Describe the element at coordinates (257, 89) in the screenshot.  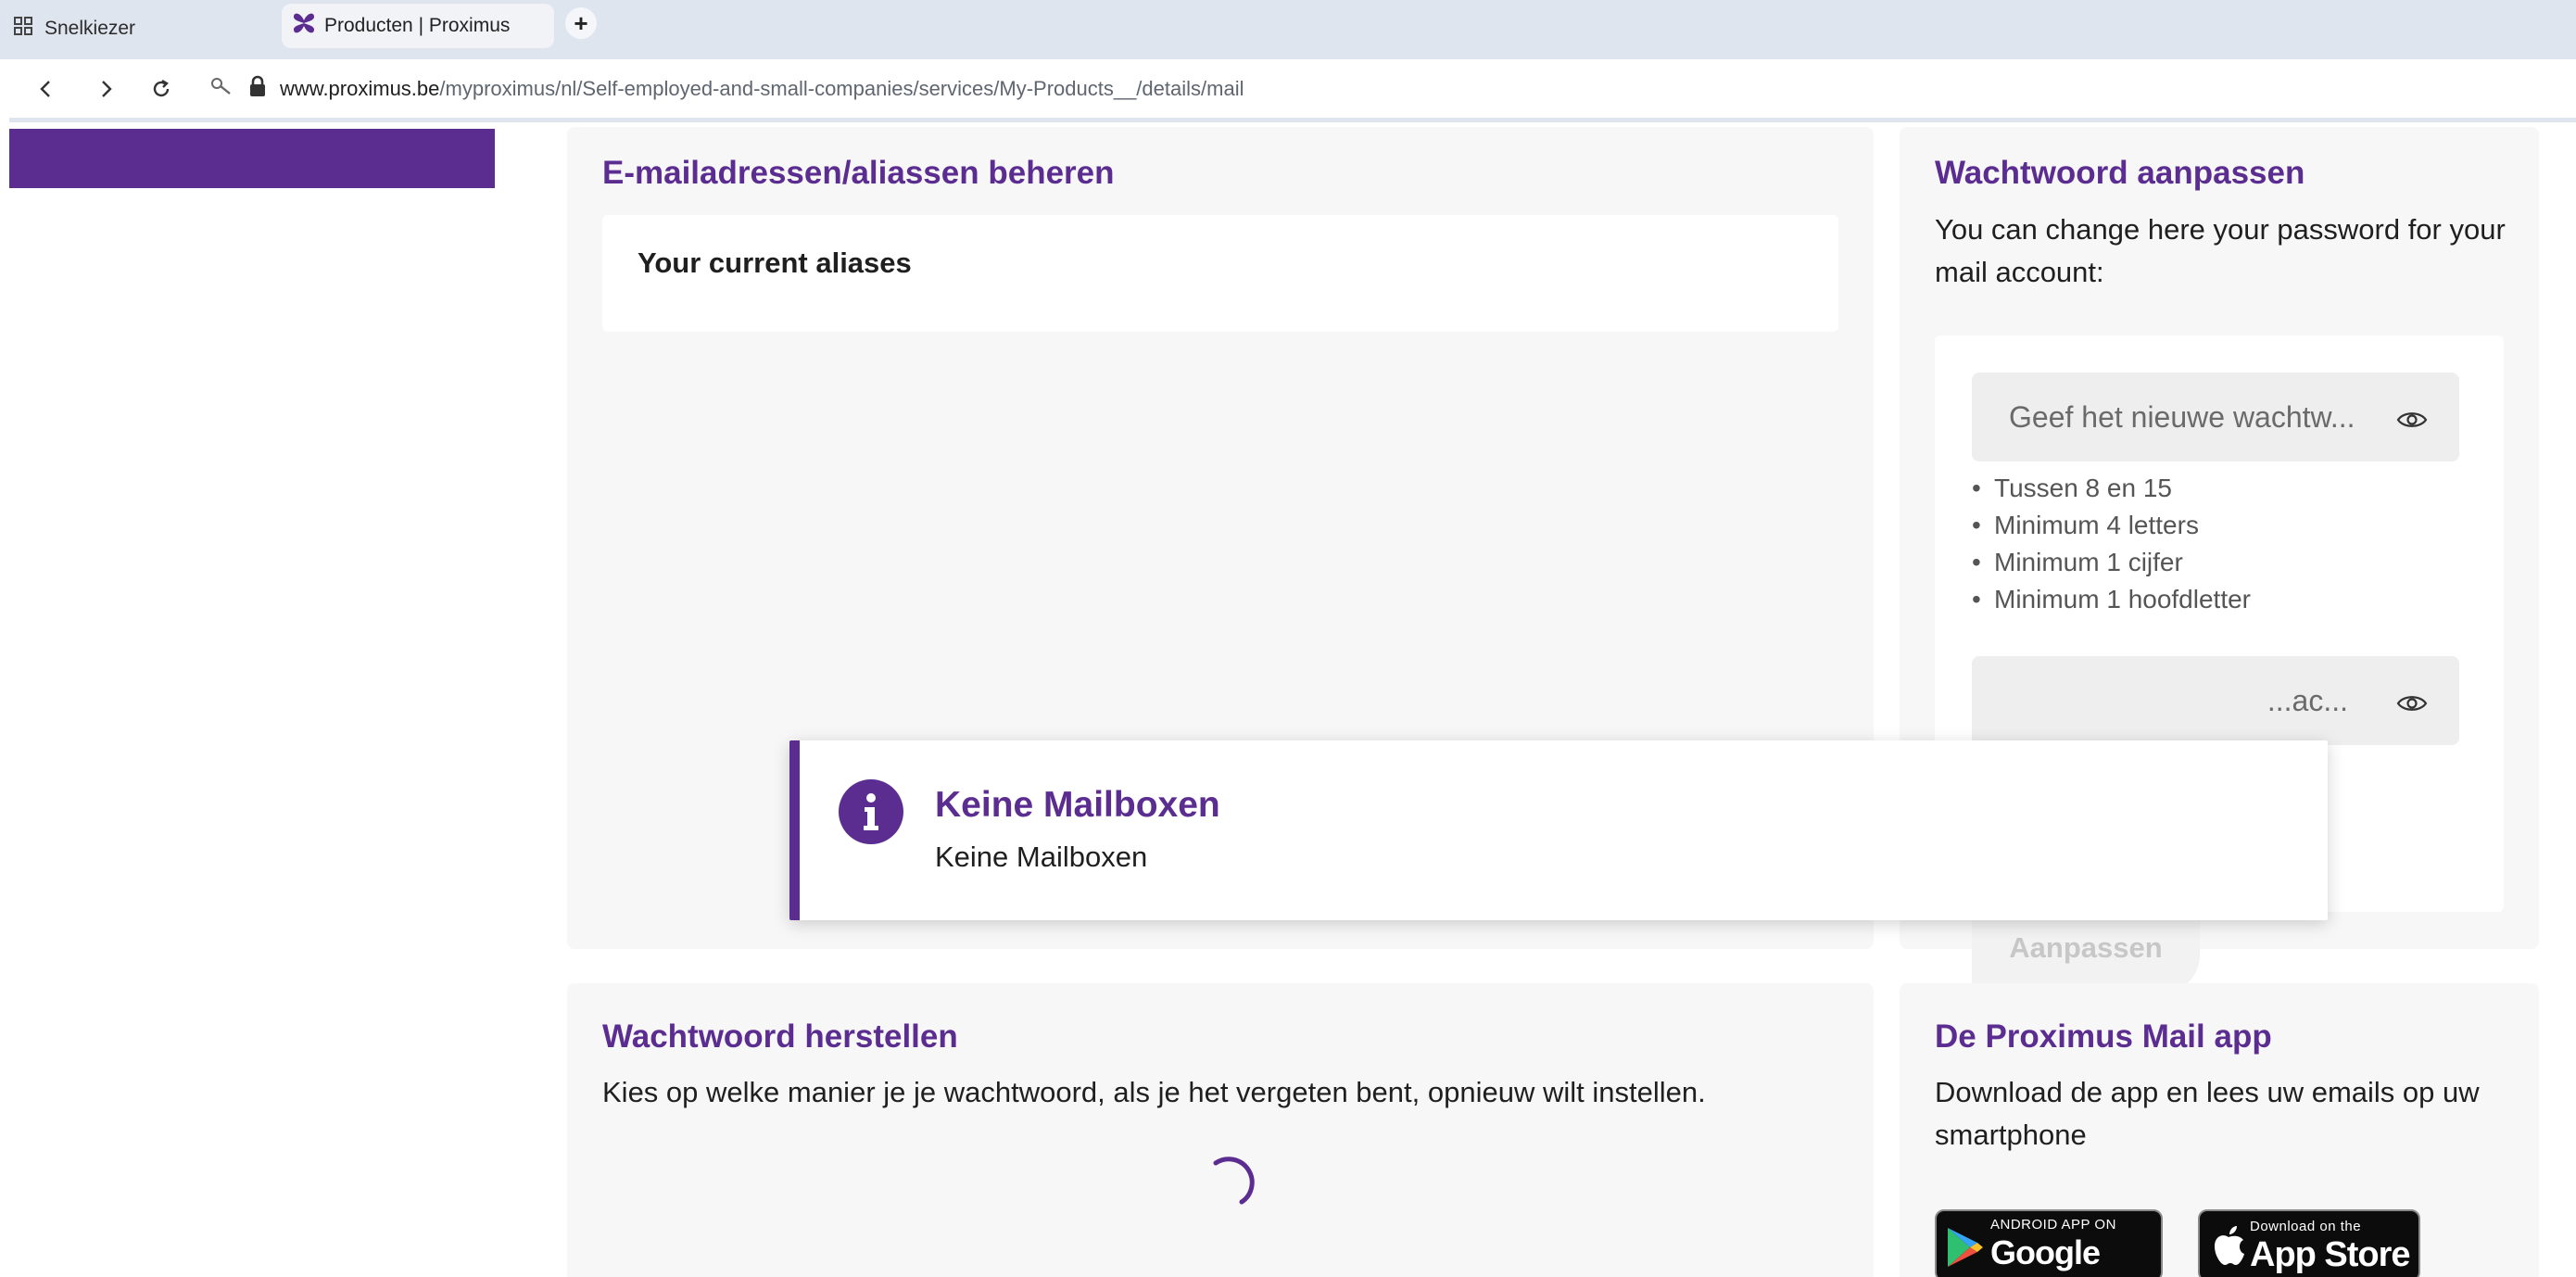
I see `lock-icon` at that location.